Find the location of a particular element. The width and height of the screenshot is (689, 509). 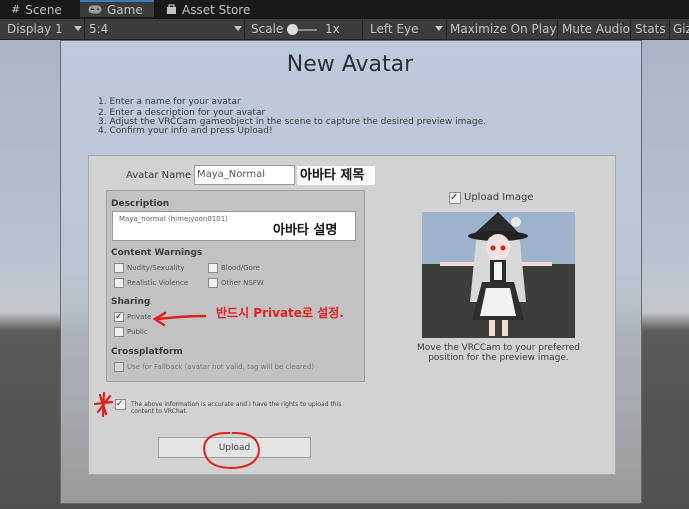

content-warnings-label: Content Warnings is located at coordinates (157, 253).